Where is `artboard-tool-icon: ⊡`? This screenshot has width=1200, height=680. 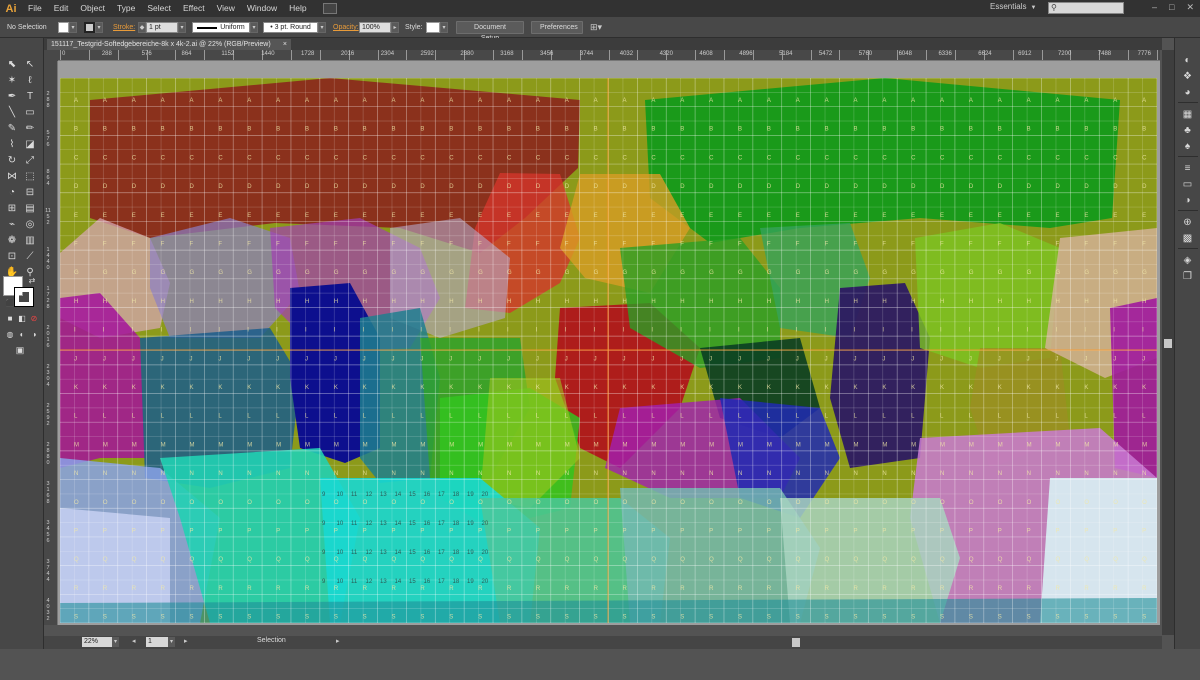 artboard-tool-icon: ⊡ is located at coordinates (12, 256).